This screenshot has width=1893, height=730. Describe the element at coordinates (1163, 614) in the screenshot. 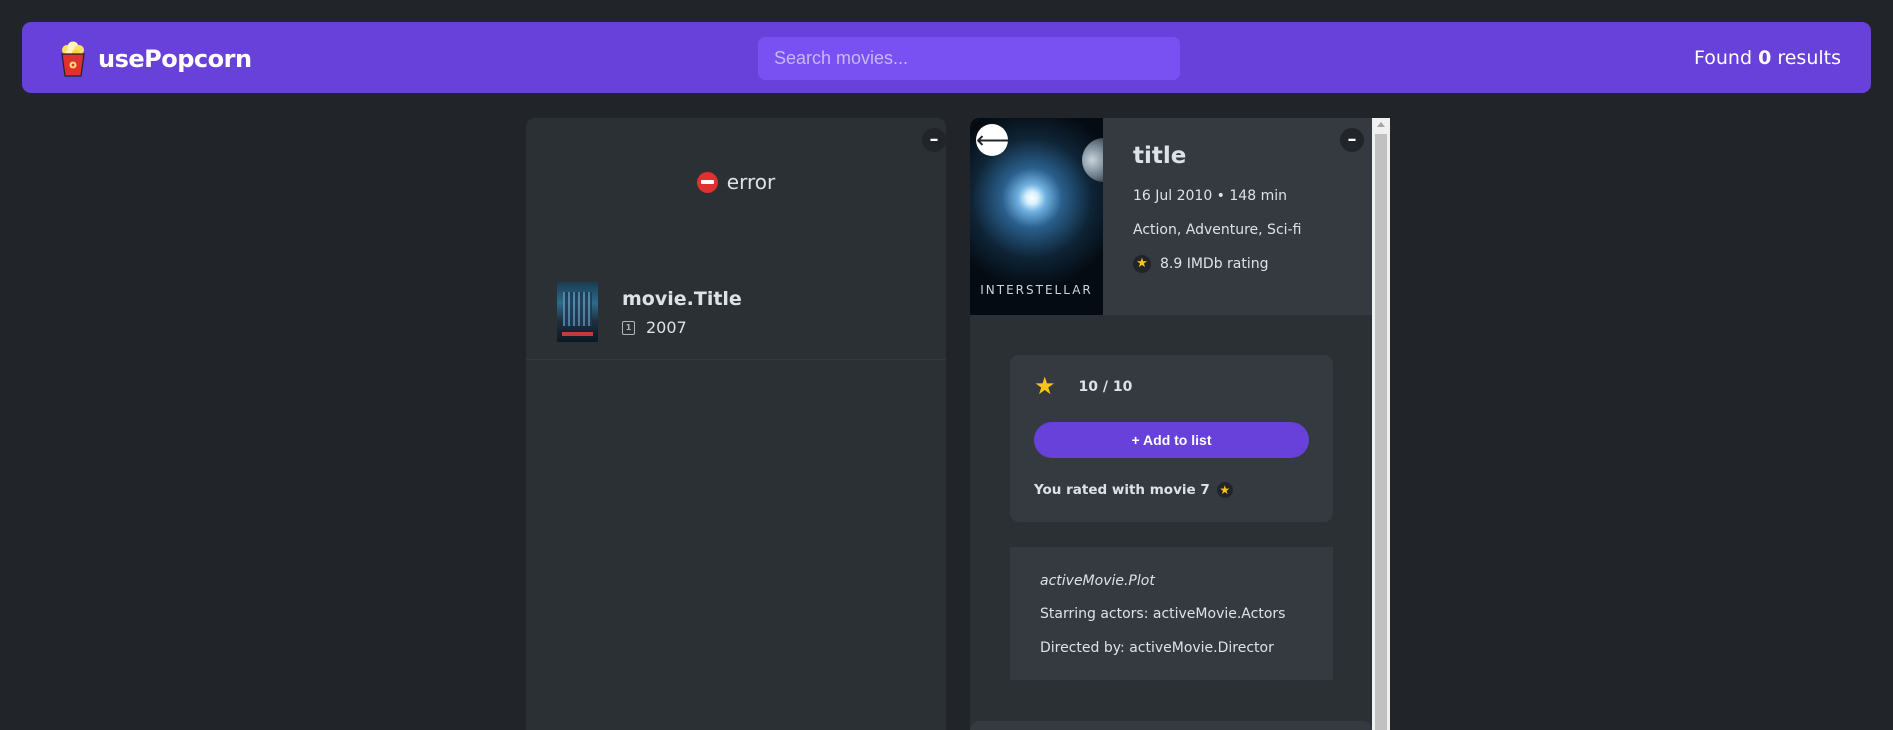

I see `actors: Starring actors: activeMovie.Actors` at that location.